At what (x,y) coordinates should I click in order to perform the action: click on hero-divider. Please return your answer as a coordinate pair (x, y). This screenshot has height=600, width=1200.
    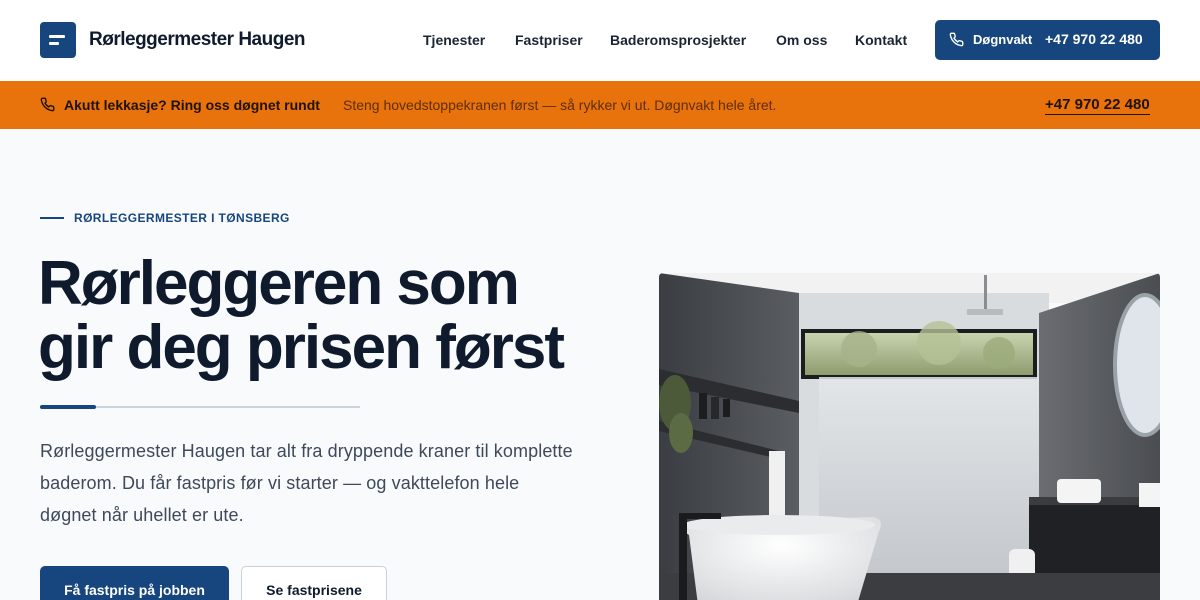
    Looking at the image, I should click on (200, 407).